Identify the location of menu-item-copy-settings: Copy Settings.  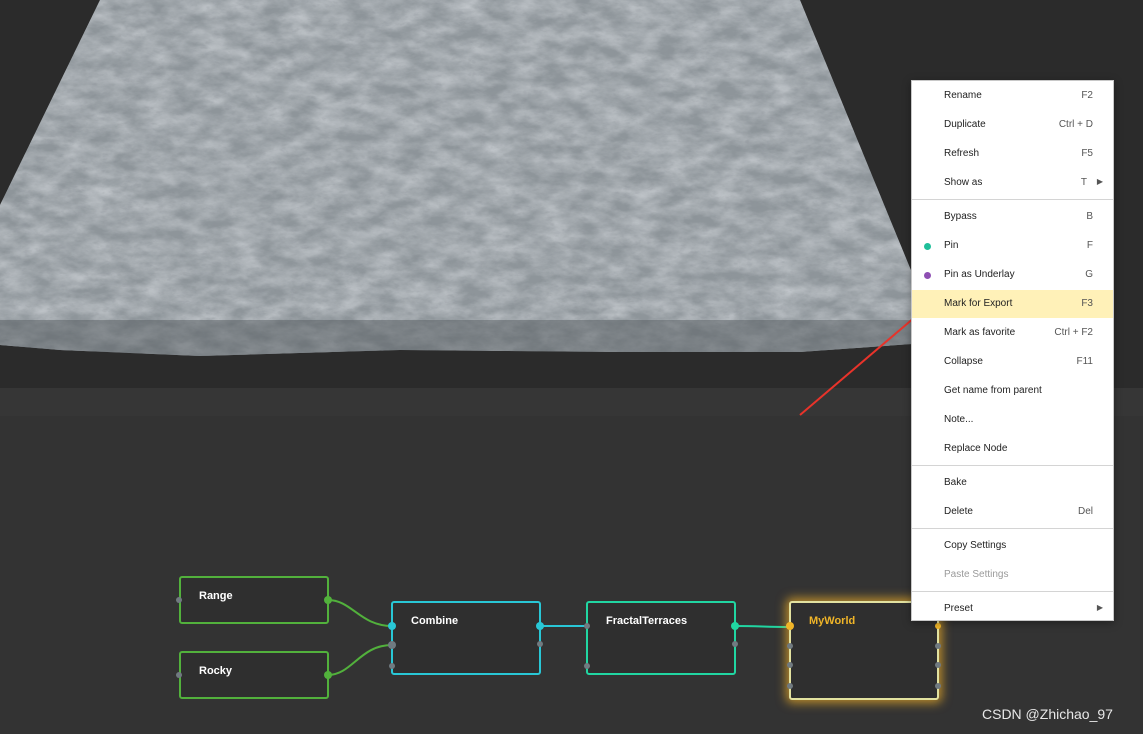
(1012, 546).